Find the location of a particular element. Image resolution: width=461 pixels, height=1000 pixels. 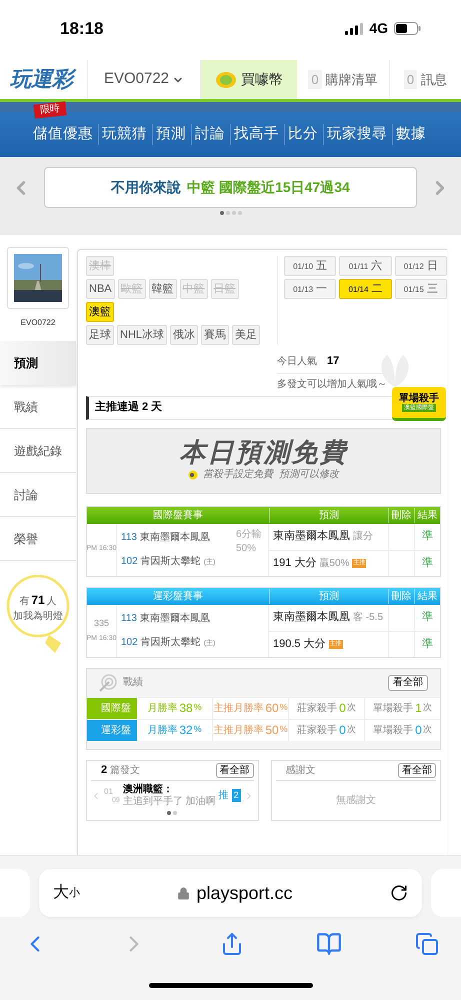

cart-link: 0 購牌清單 is located at coordinates (343, 79).